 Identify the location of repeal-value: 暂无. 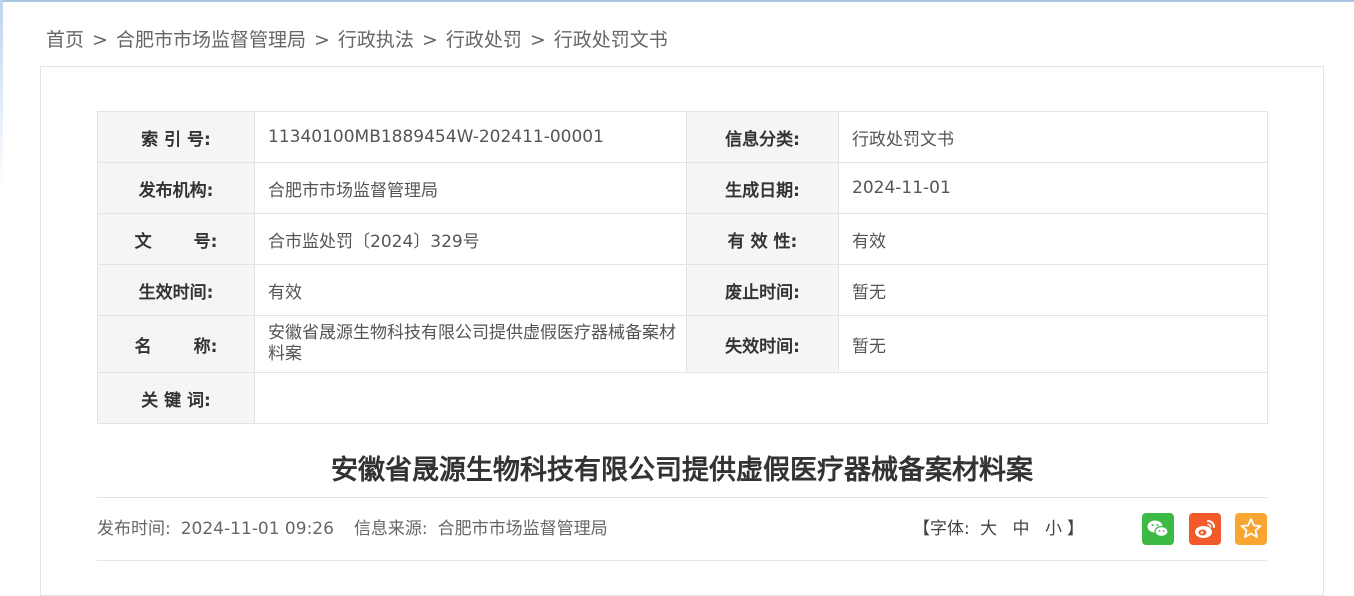
(1053, 290).